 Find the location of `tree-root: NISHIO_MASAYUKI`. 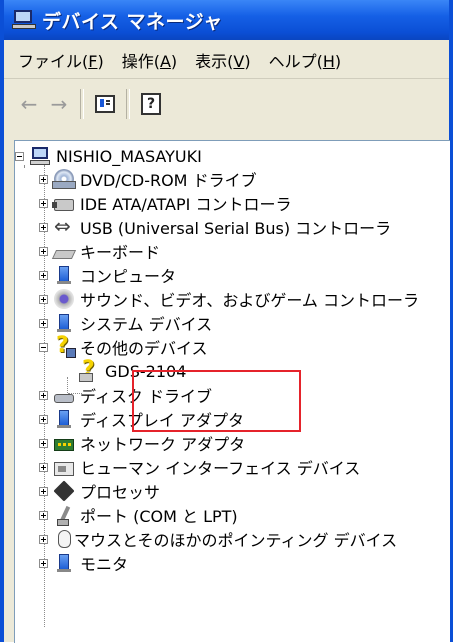

tree-root: NISHIO_MASAYUKI is located at coordinates (108, 156).